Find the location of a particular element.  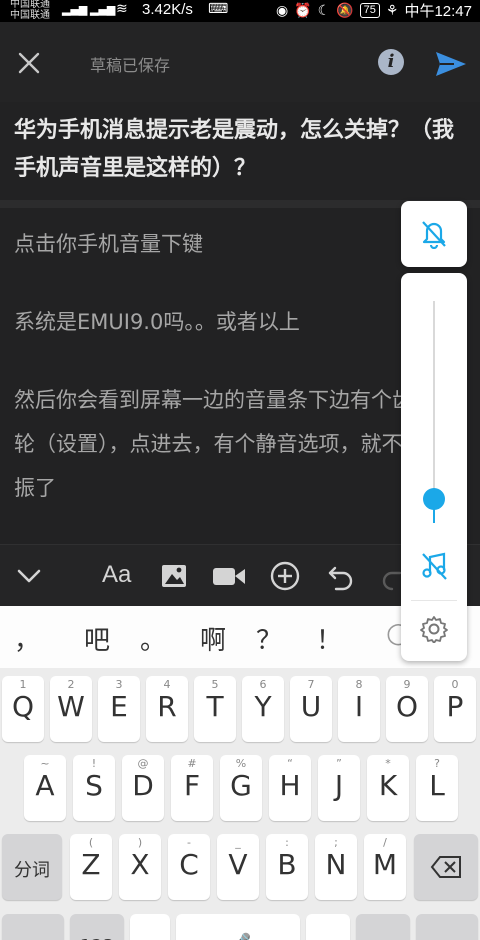

key-e: 3E is located at coordinates (119, 709).